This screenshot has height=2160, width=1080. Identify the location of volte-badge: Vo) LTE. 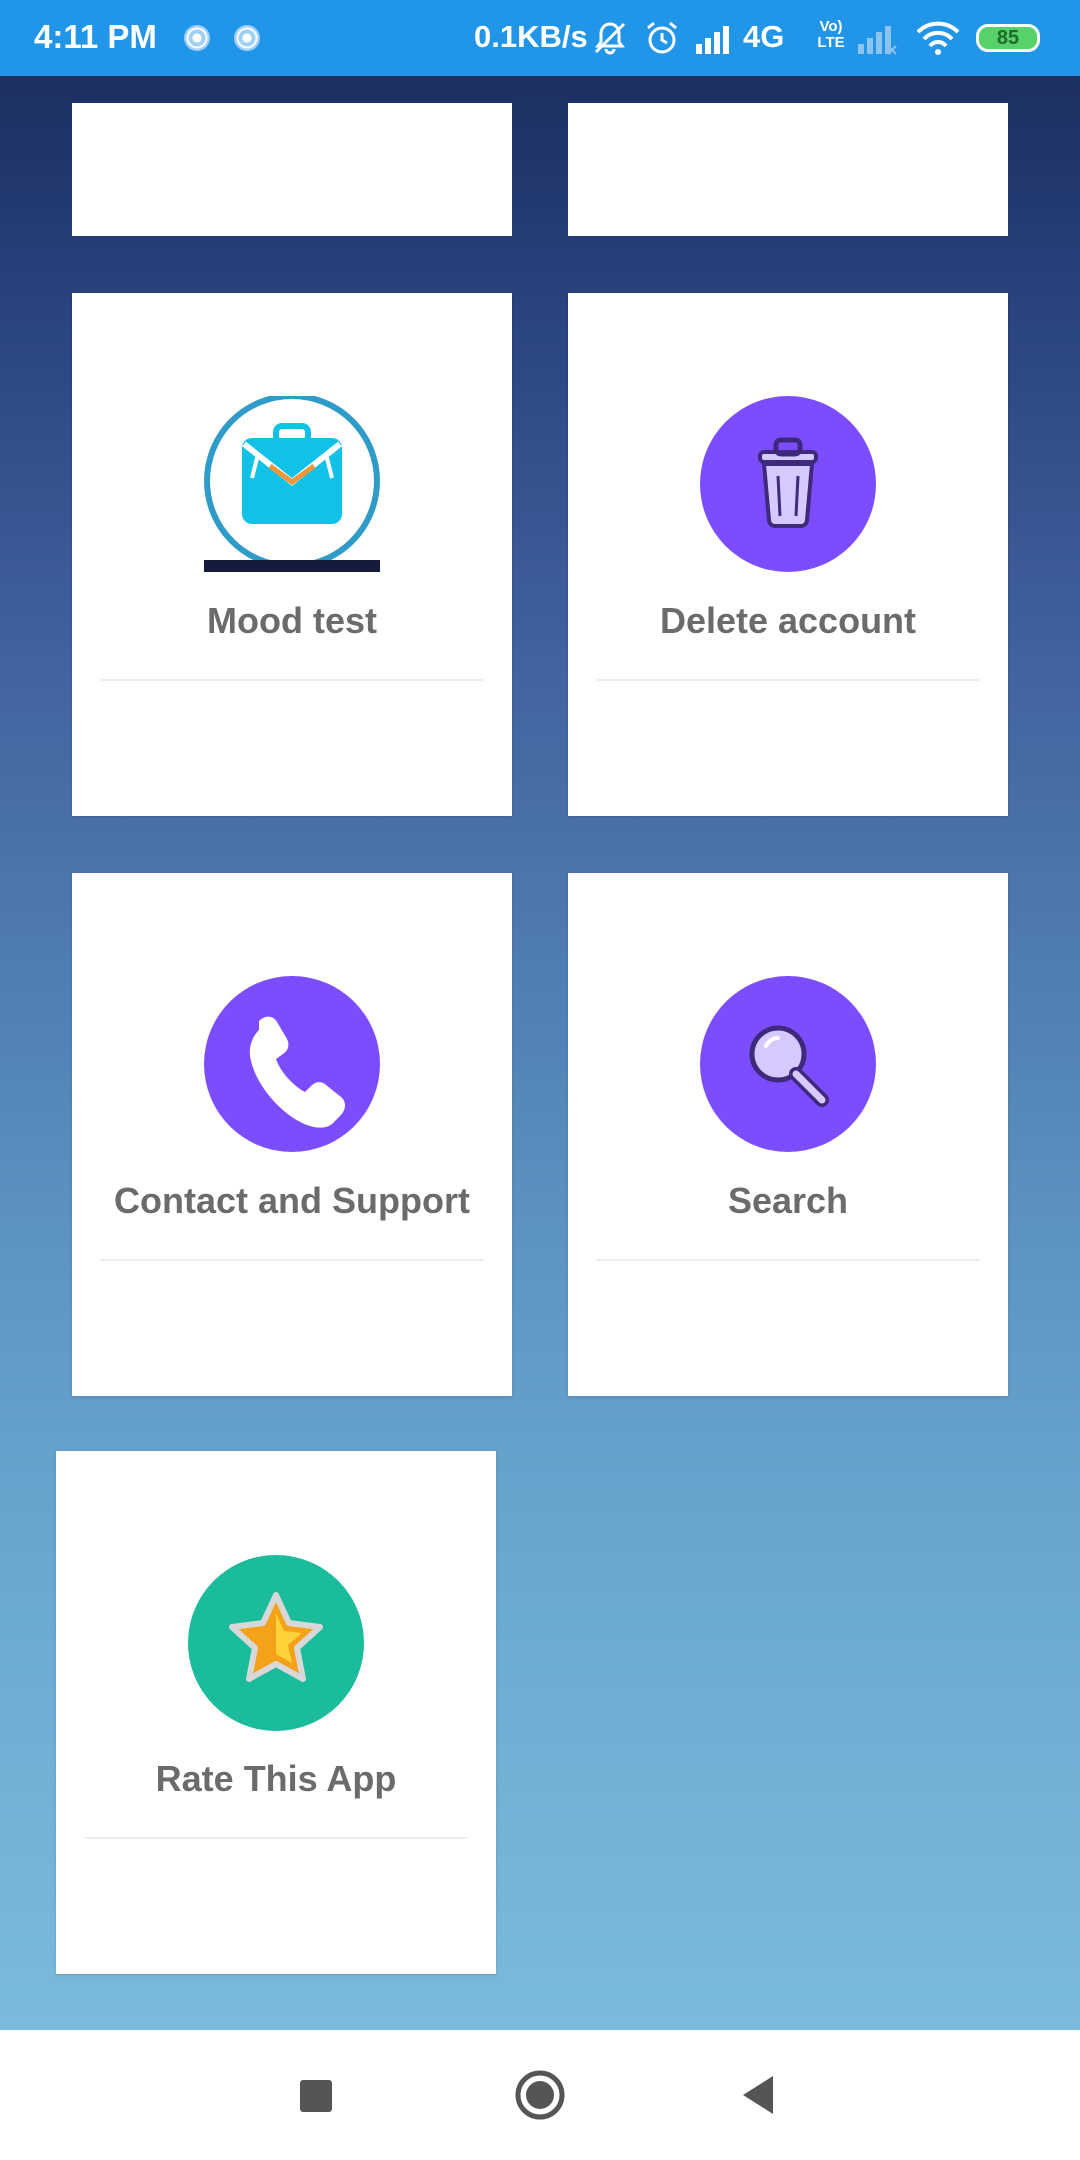
(831, 34).